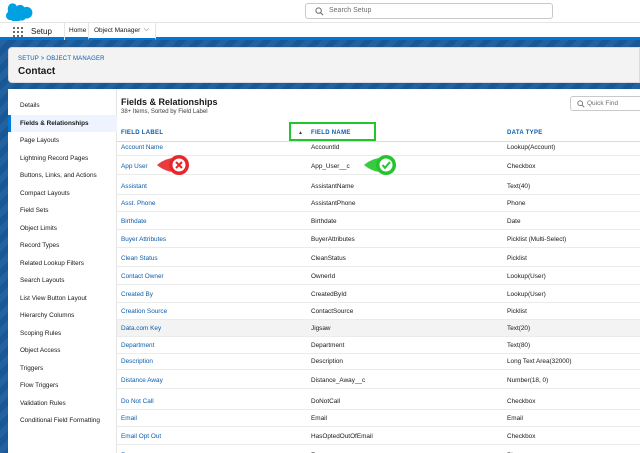  What do you see at coordinates (62, 245) in the screenshot?
I see `sidebar-item: Record Types` at bounding box center [62, 245].